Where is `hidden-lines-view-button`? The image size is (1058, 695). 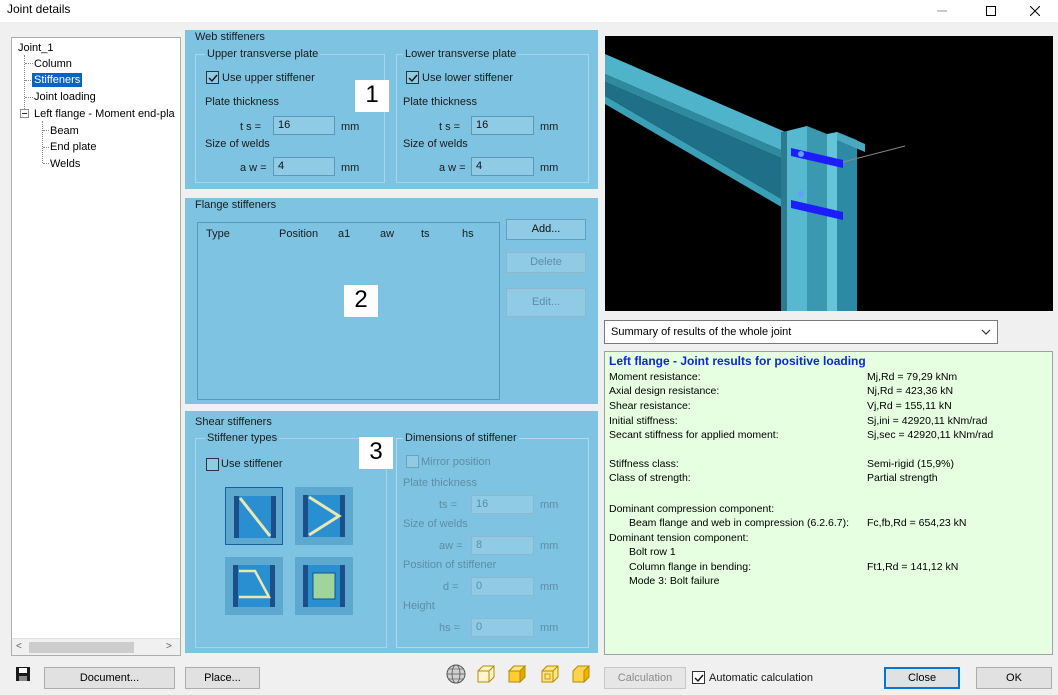
hidden-lines-view-button is located at coordinates (550, 674).